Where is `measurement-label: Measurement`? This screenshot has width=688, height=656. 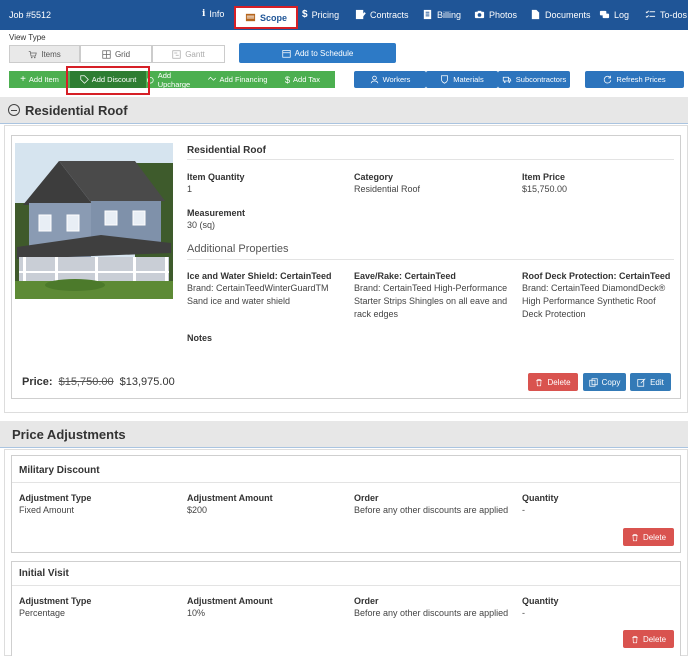 measurement-label: Measurement is located at coordinates (216, 213).